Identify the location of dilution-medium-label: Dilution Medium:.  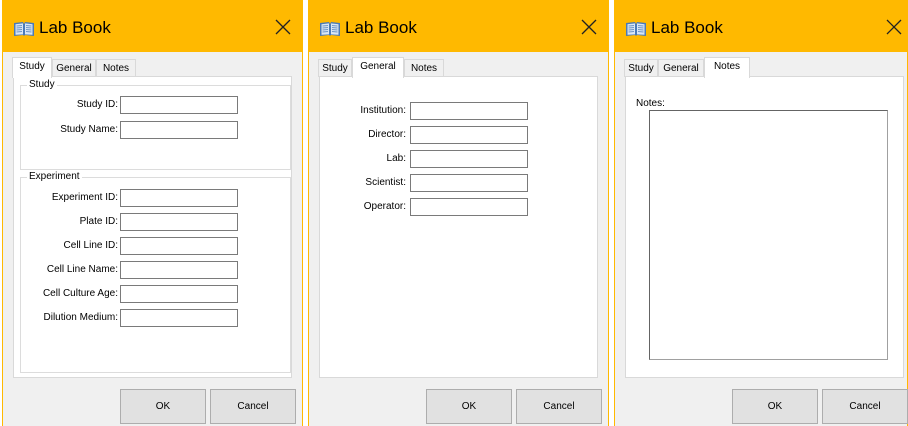
(80, 317).